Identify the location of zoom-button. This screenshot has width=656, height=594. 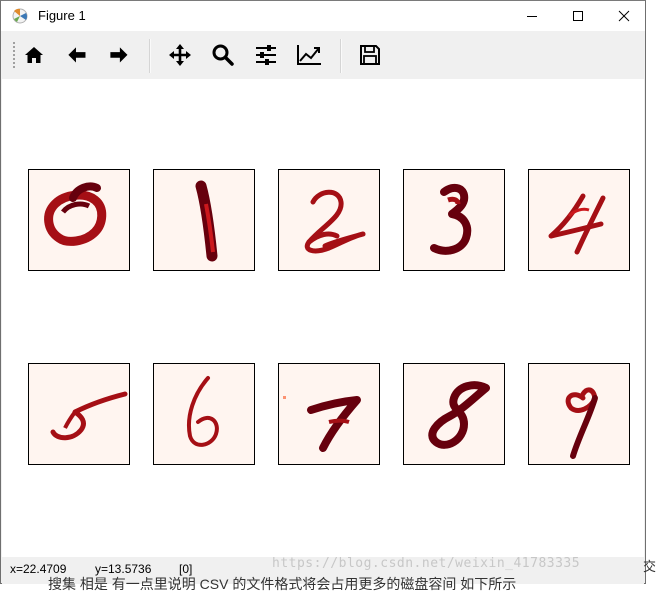
(223, 55).